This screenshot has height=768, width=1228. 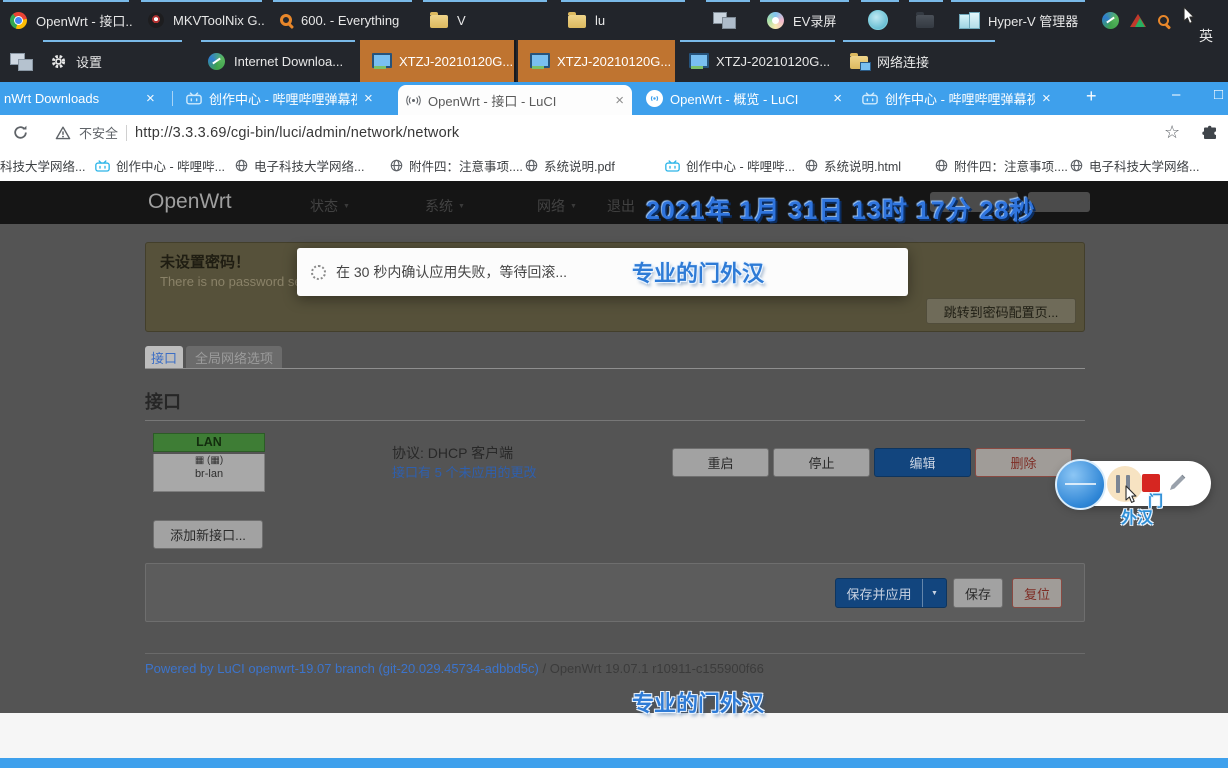 What do you see at coordinates (623, 20) in the screenshot?
I see `taskbar-item-folder-lu: lu` at bounding box center [623, 20].